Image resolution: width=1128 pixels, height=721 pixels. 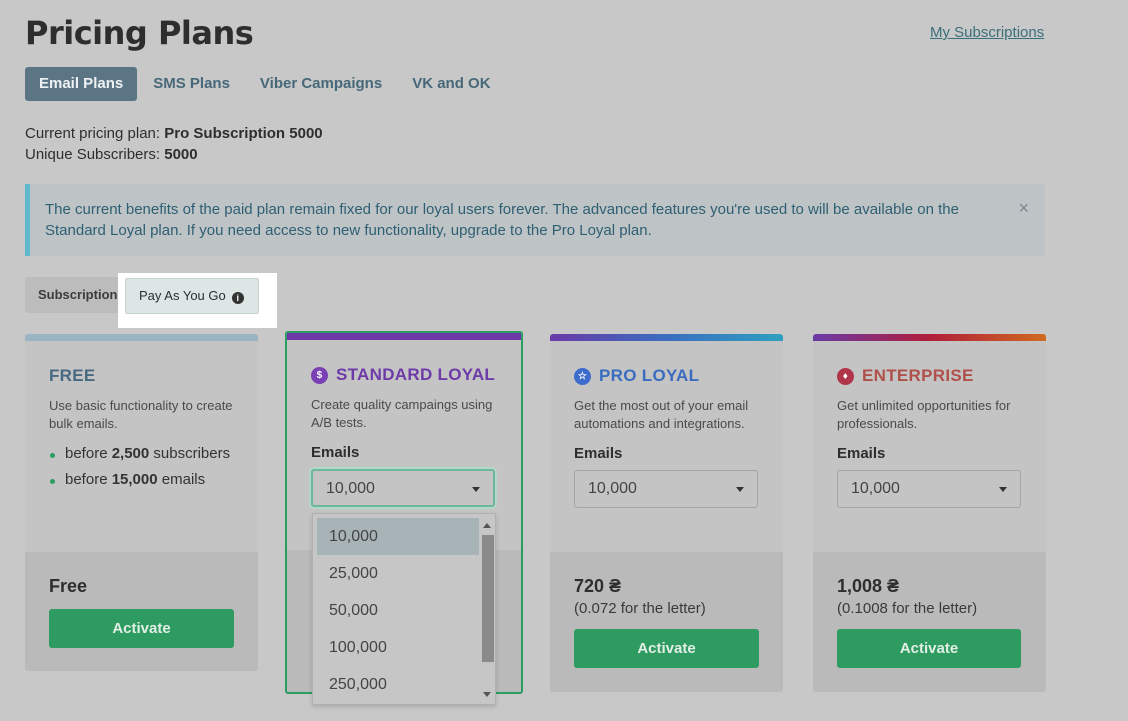 What do you see at coordinates (68, 586) in the screenshot?
I see `plan-price: Free` at bounding box center [68, 586].